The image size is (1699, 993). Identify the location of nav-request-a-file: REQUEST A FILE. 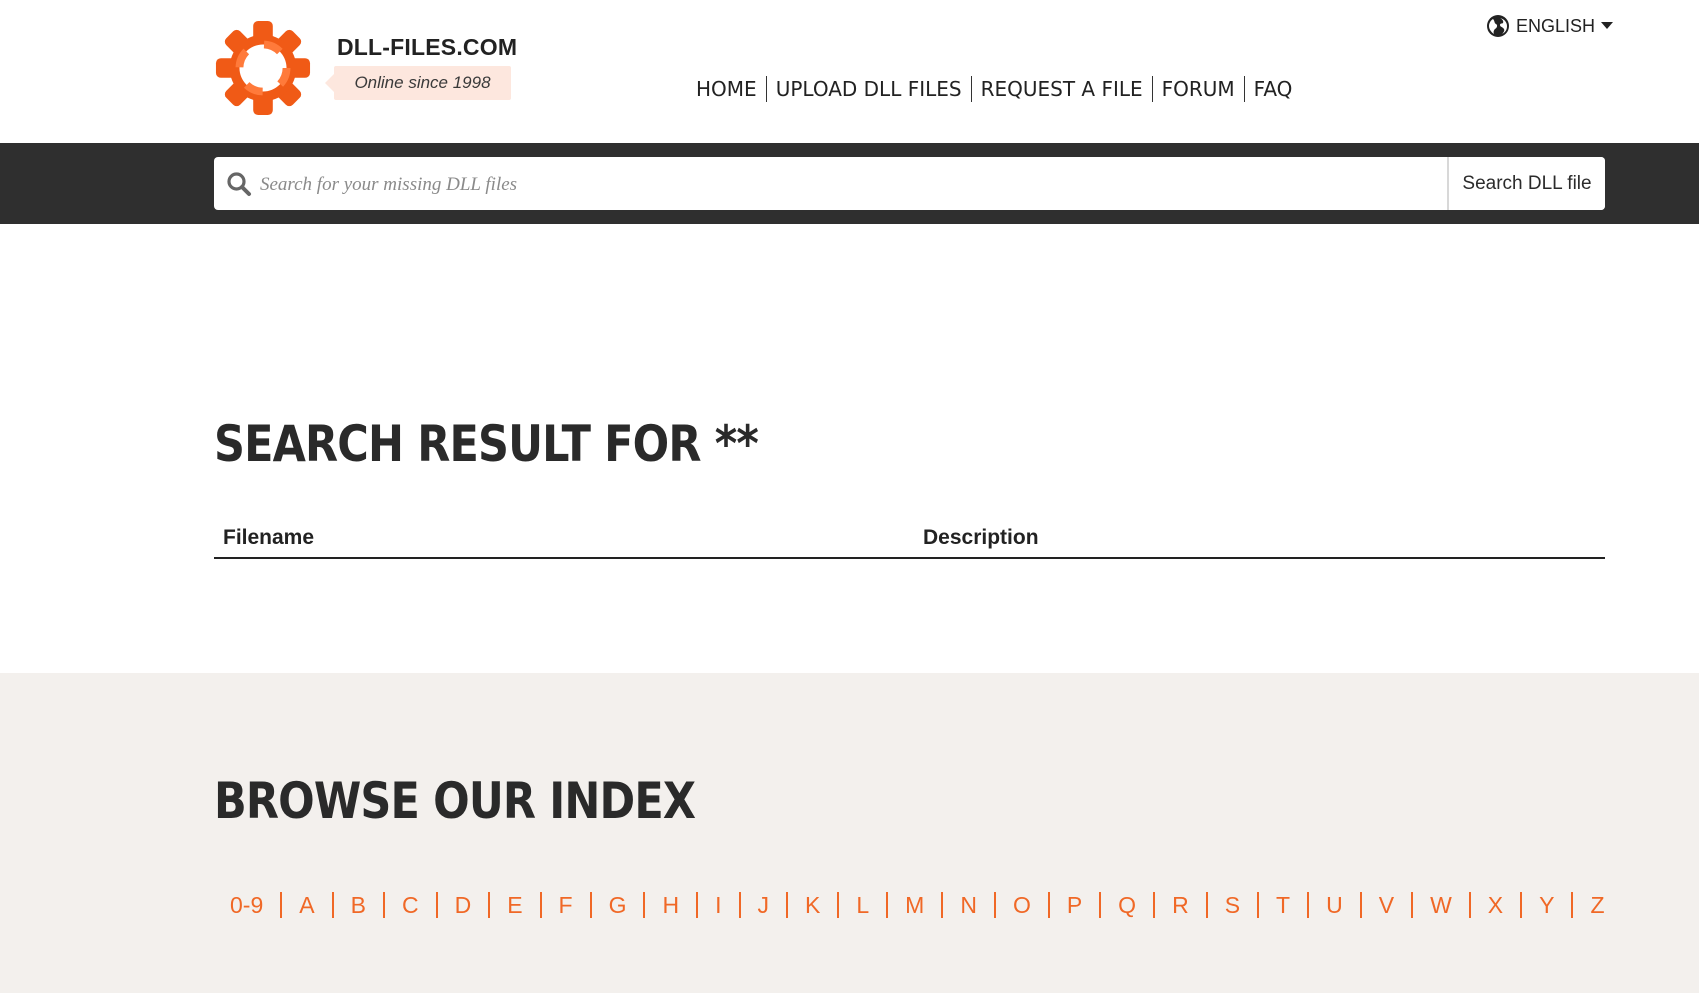
(1061, 89).